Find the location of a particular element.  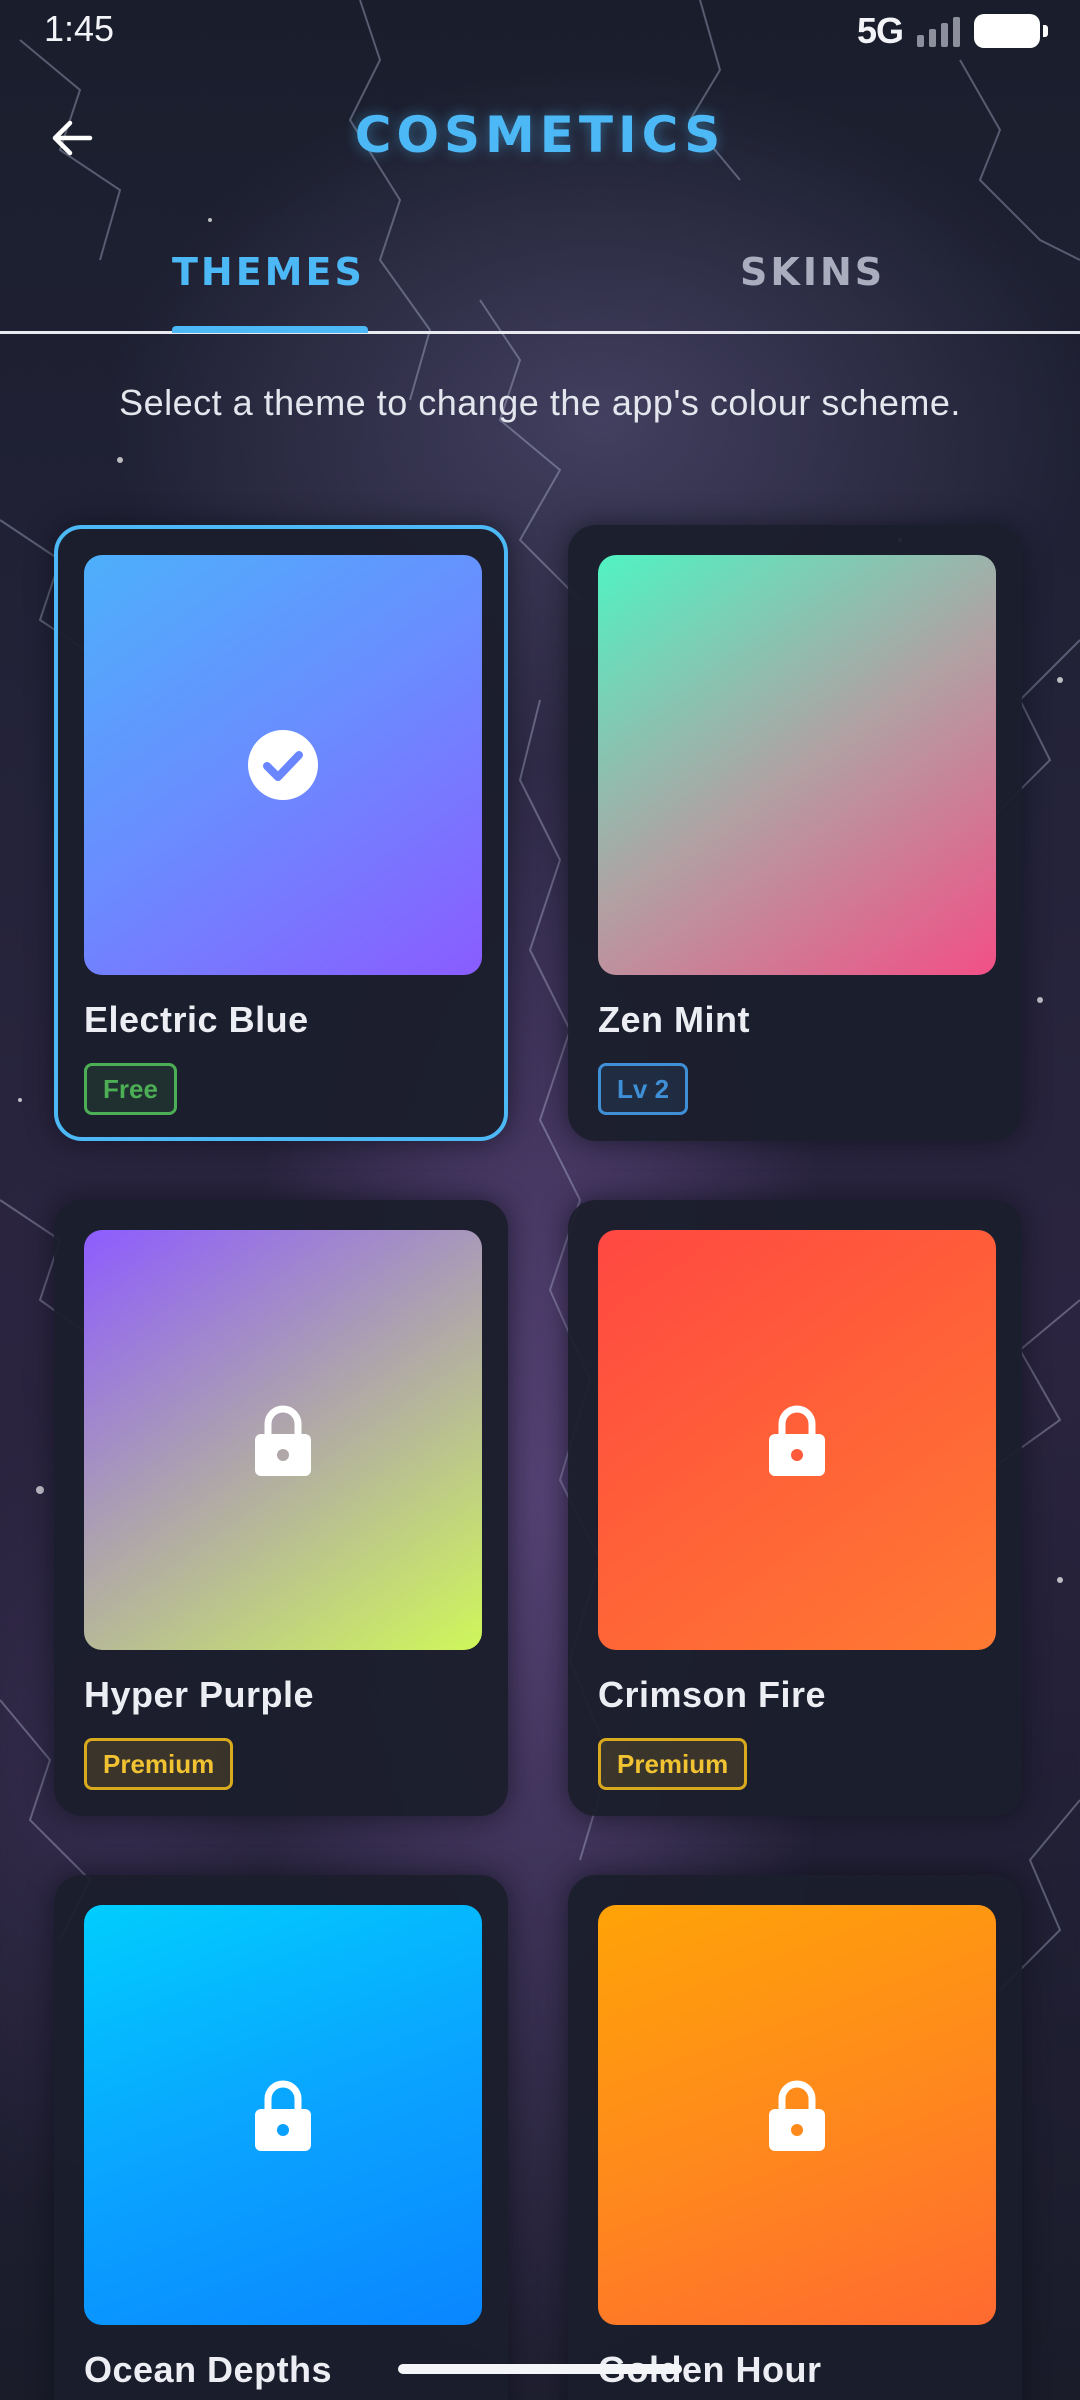

theme-name: Hyper Purple is located at coordinates (199, 1694).